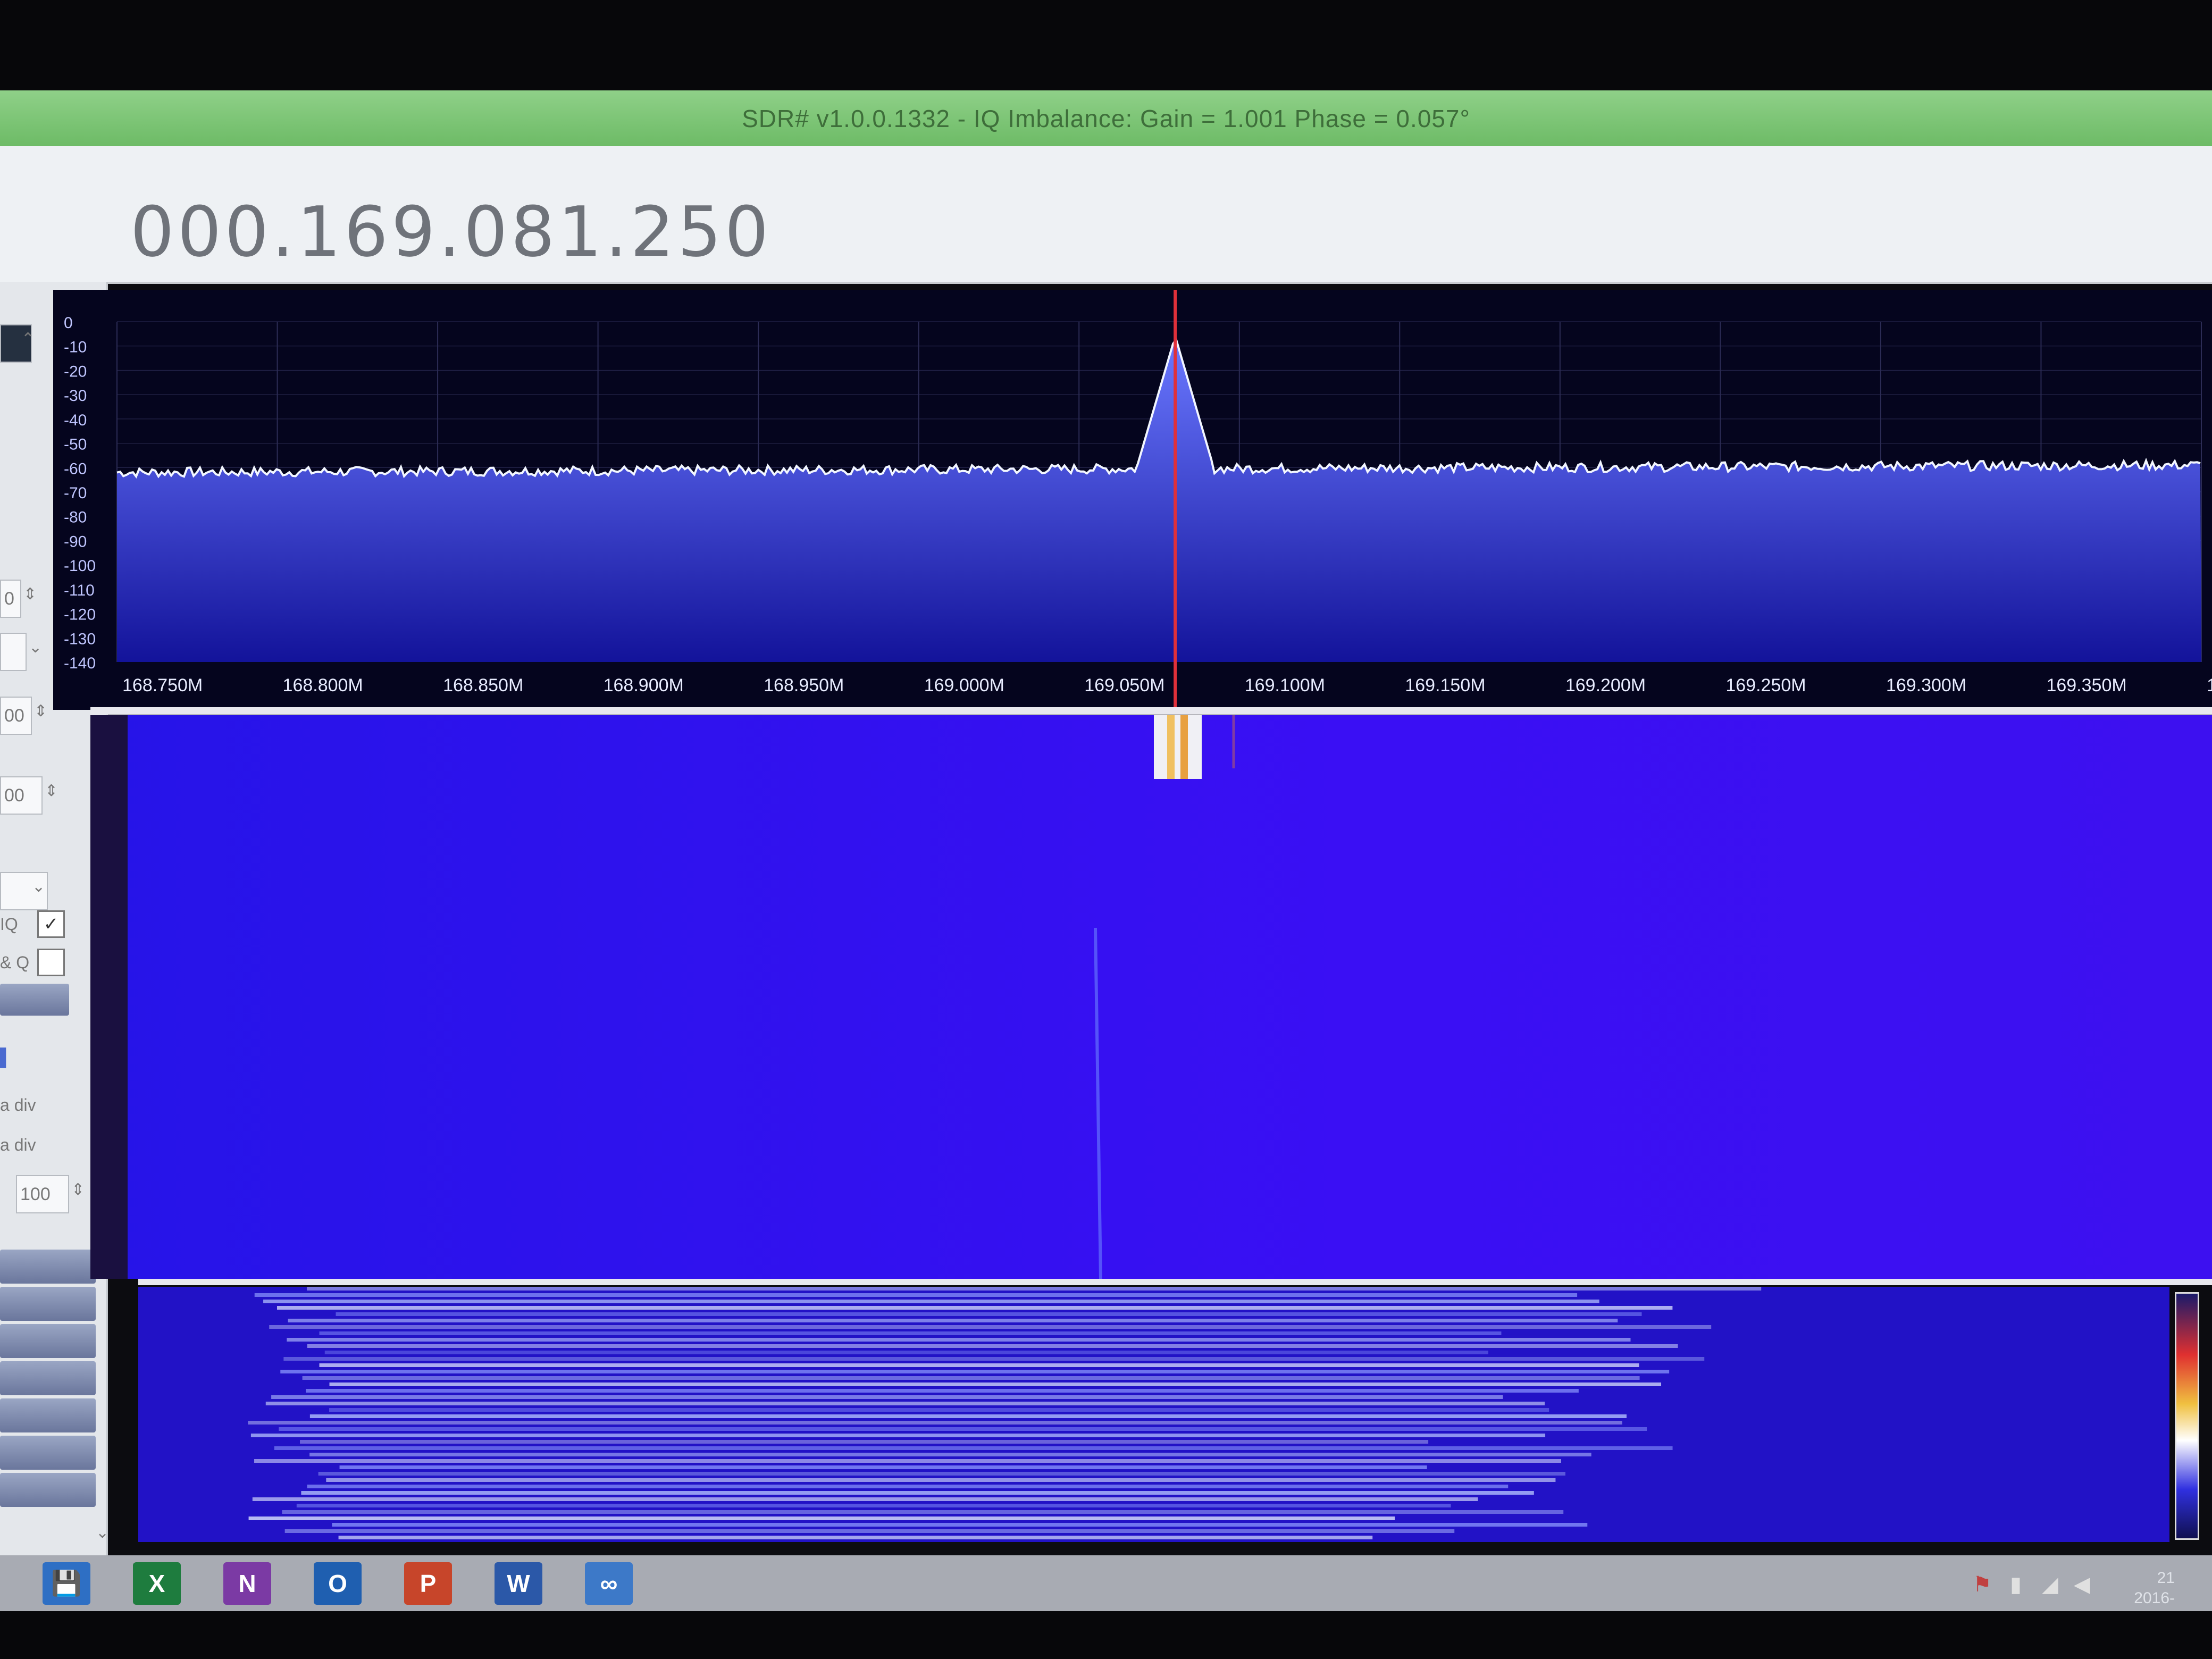  What do you see at coordinates (28, 339) in the screenshot?
I see `scroll-up-icon: ⌃` at bounding box center [28, 339].